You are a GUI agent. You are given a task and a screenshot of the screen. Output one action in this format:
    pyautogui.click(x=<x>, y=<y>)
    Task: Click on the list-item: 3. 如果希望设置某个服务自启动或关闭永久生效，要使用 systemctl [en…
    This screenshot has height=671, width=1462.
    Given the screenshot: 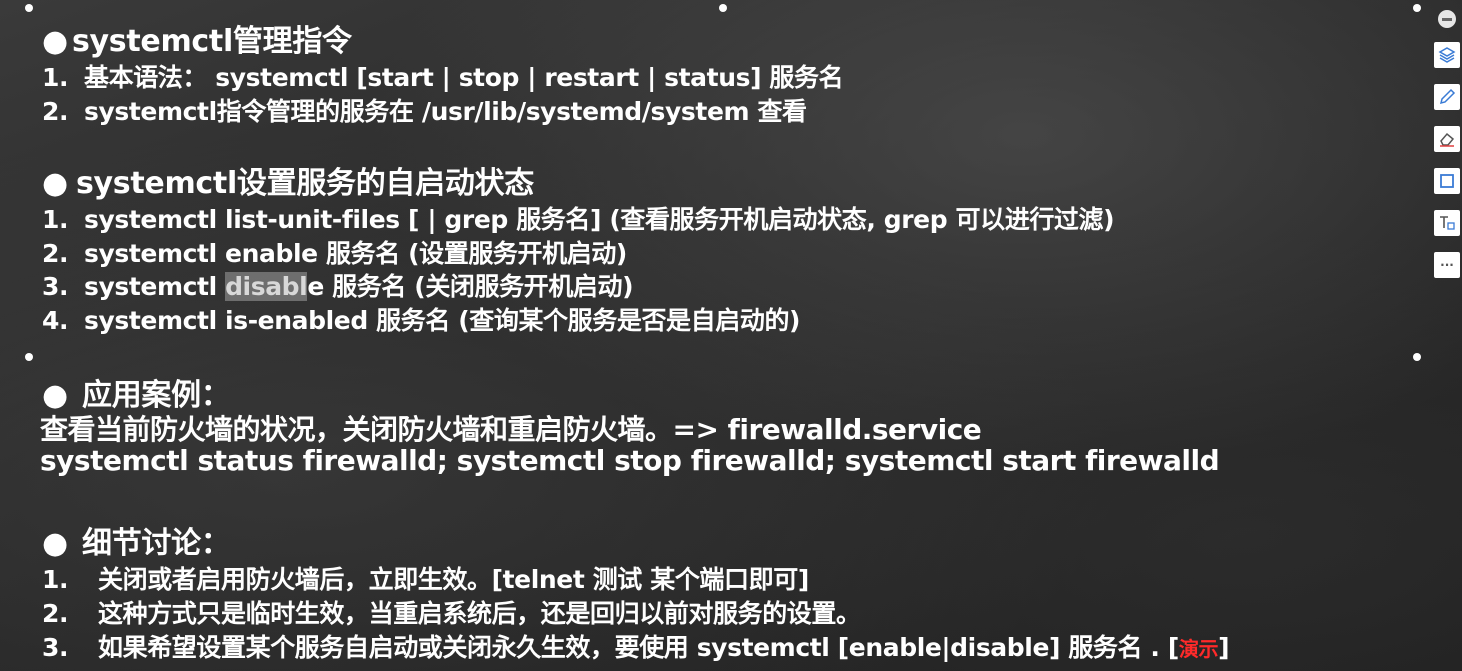 What is the action you would take?
    pyautogui.click(x=635, y=646)
    